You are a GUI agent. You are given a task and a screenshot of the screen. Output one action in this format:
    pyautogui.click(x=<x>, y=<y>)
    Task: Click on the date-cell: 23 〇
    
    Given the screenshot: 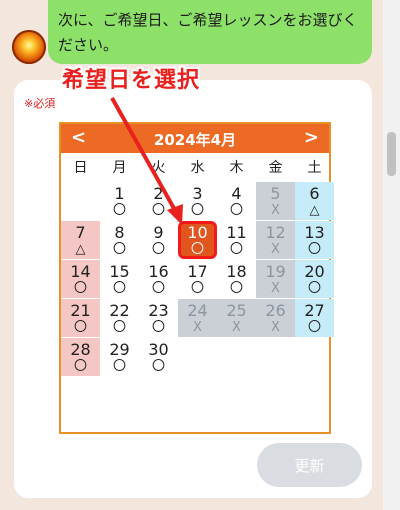 What is the action you would take?
    pyautogui.click(x=158, y=318)
    